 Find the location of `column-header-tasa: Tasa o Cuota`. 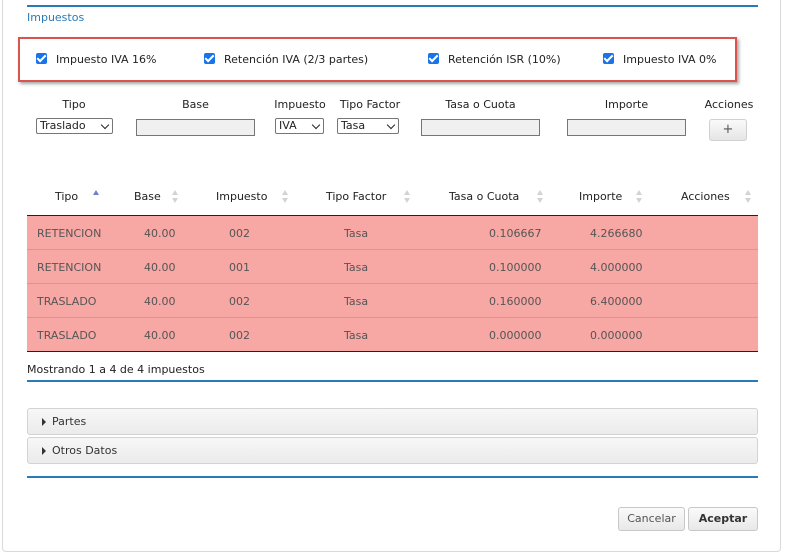

column-header-tasa: Tasa o Cuota is located at coordinates (484, 196).